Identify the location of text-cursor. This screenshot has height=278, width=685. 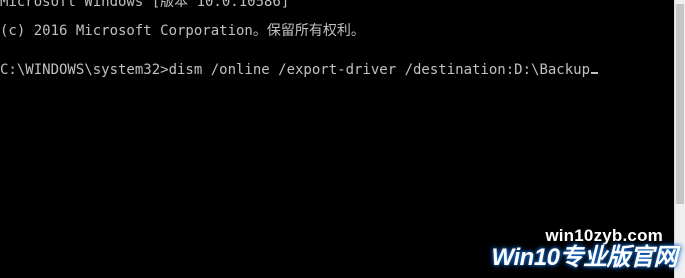
(595, 73).